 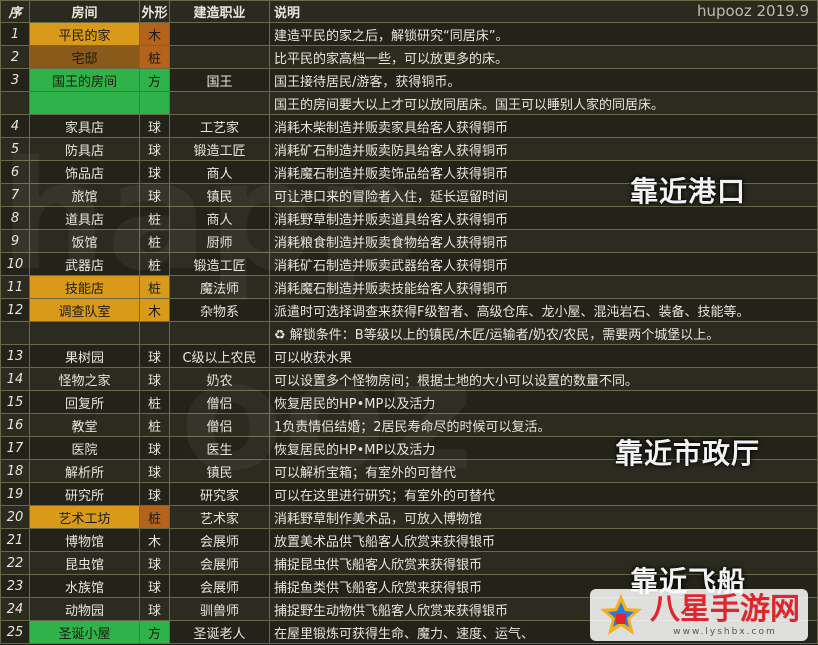 I want to click on room-name: 艺术工坊, so click(x=84, y=517).